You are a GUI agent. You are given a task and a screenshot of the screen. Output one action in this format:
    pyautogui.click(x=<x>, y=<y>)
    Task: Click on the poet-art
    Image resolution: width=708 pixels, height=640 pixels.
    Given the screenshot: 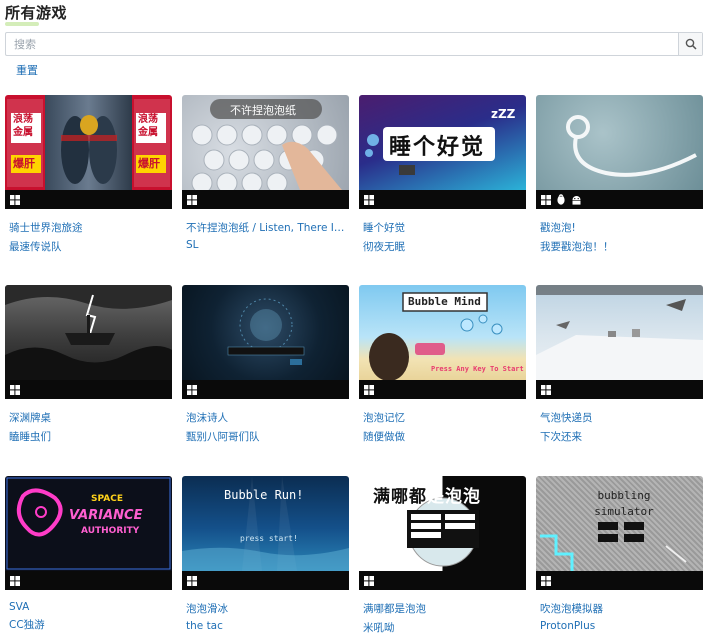 What is the action you would take?
    pyautogui.click(x=266, y=331)
    